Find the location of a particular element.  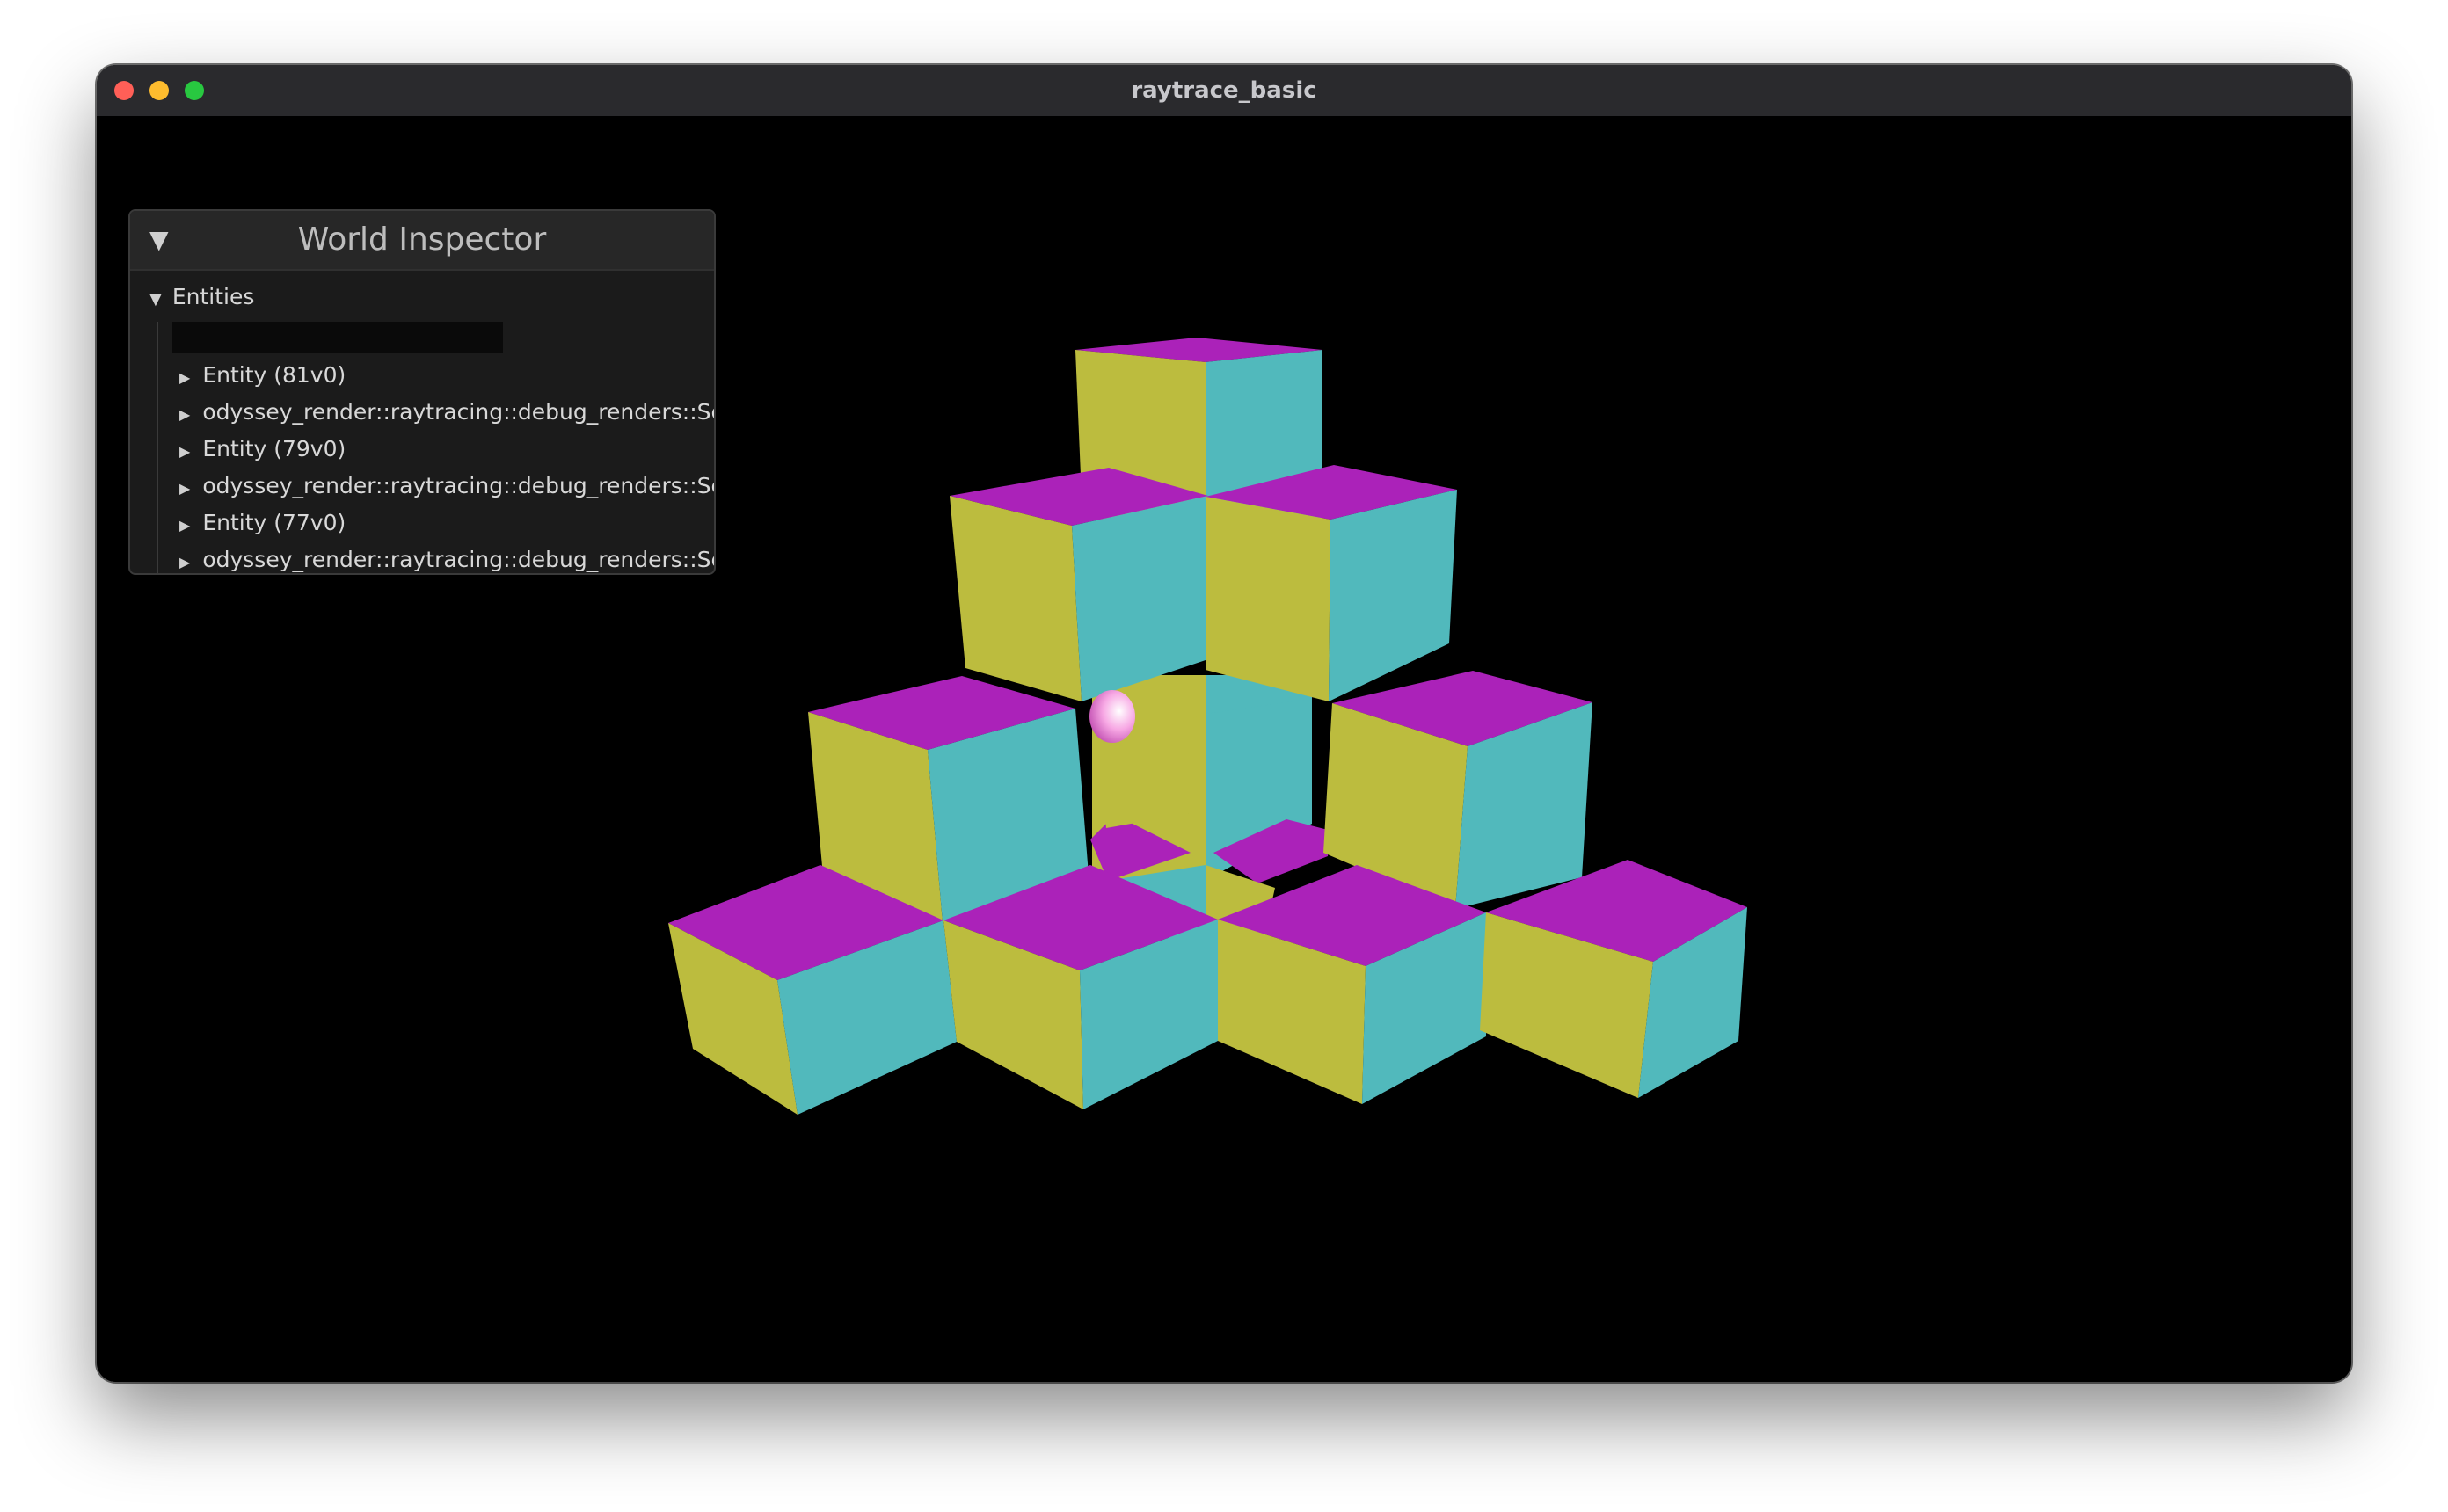

cube-row2-left is located at coordinates (1079, 585).